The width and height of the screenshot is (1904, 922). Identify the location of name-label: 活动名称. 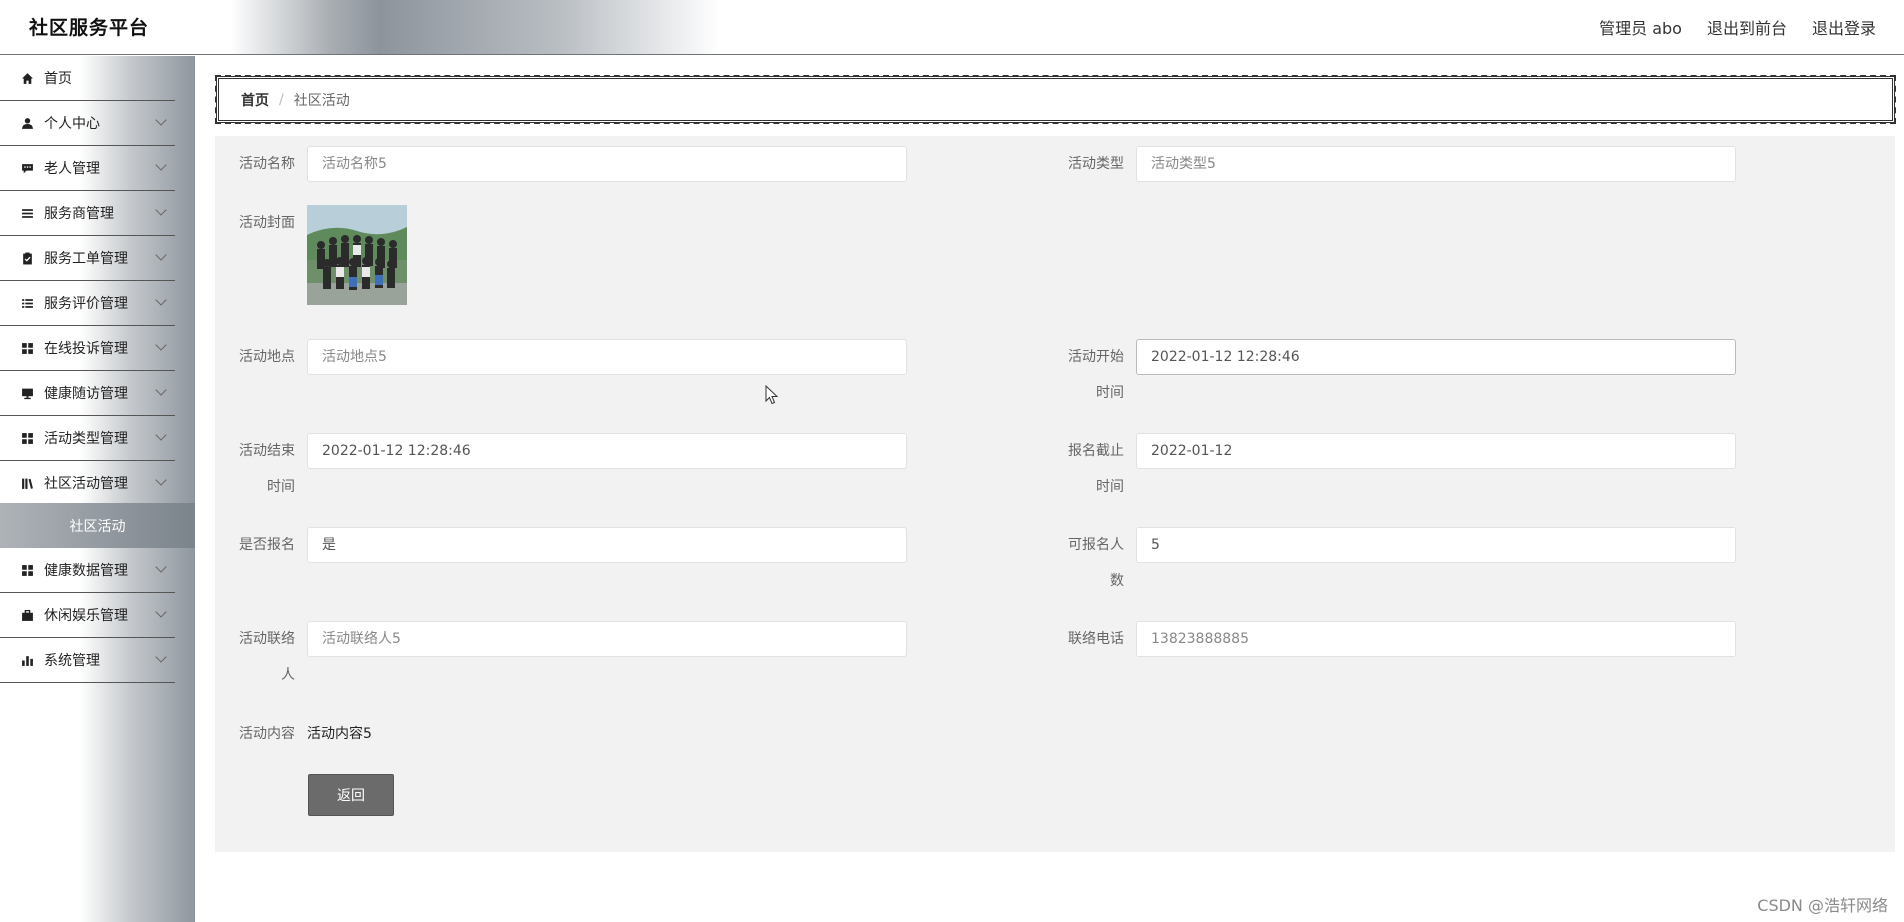
(267, 164).